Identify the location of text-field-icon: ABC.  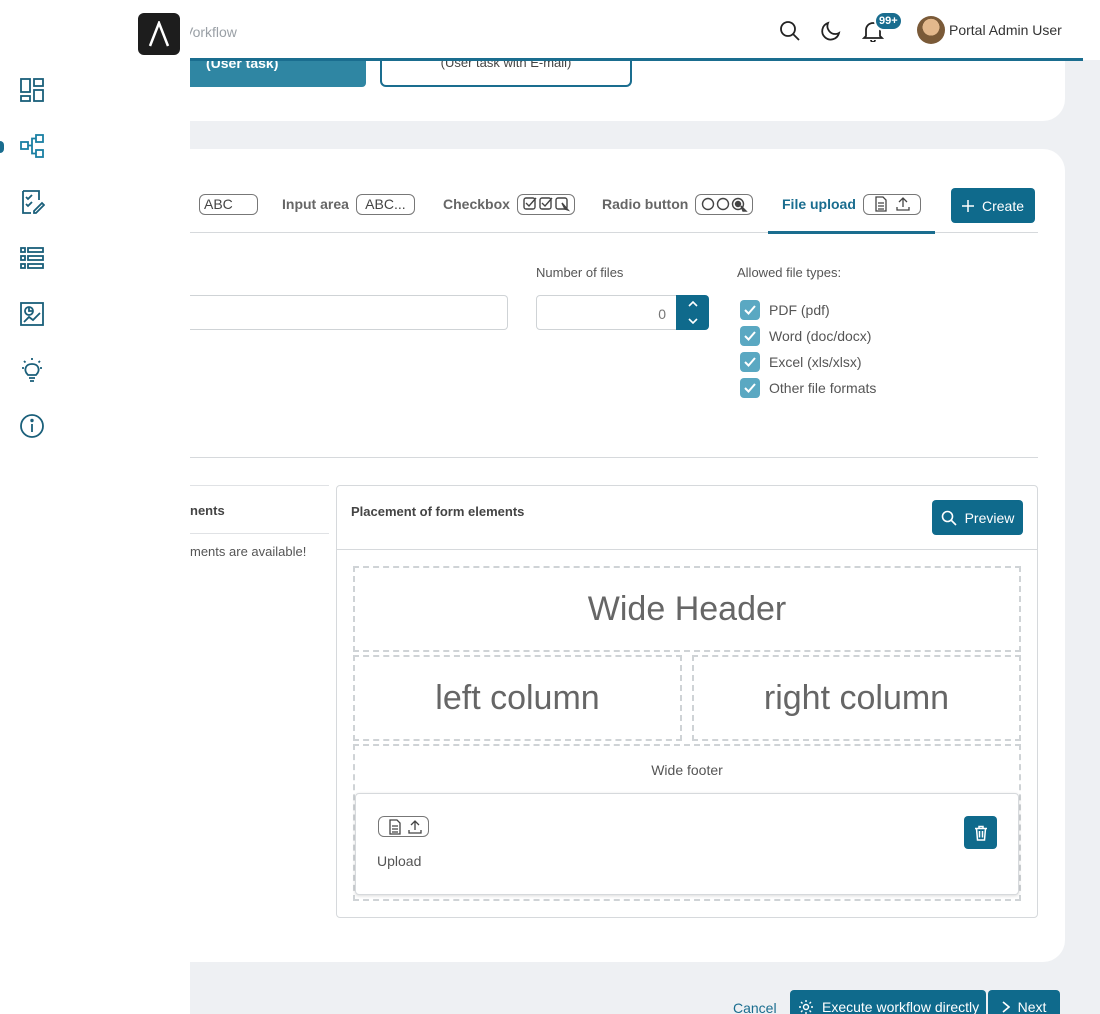
(228, 204).